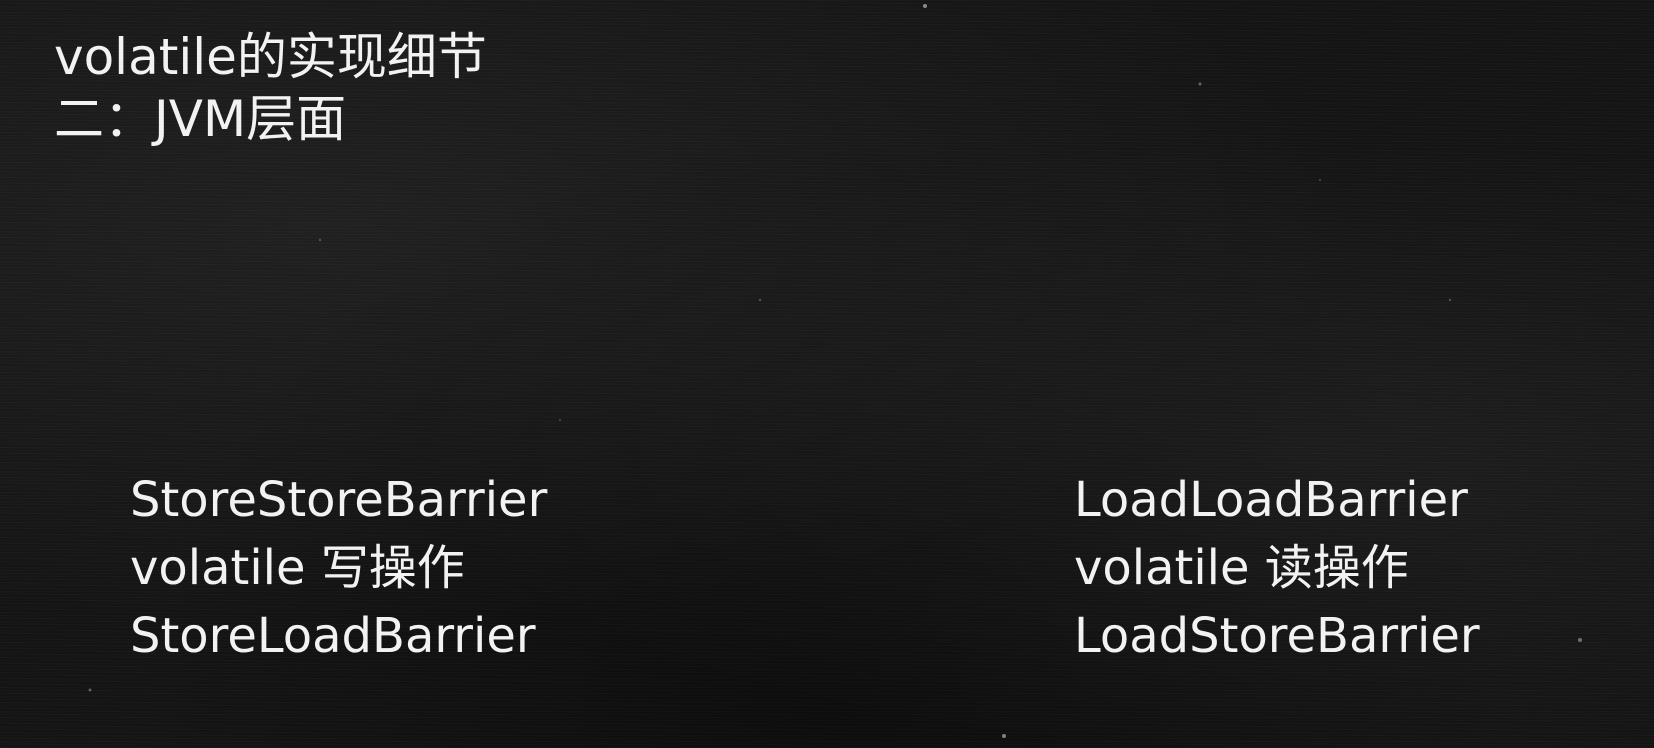  I want to click on list-item: volatile 写操作, so click(297, 568).